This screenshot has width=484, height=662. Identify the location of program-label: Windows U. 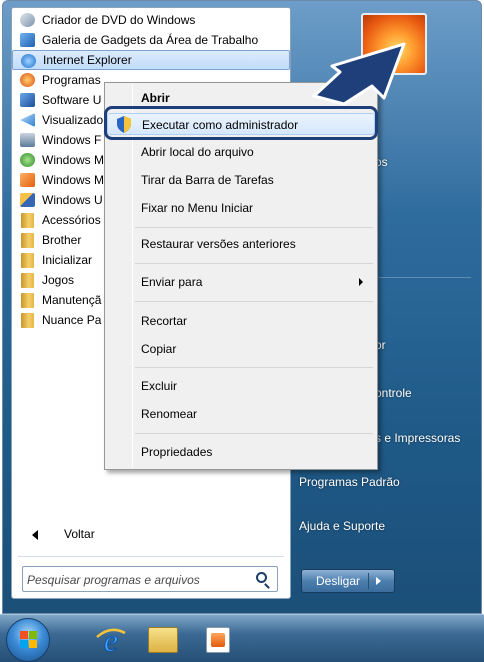
(72, 200).